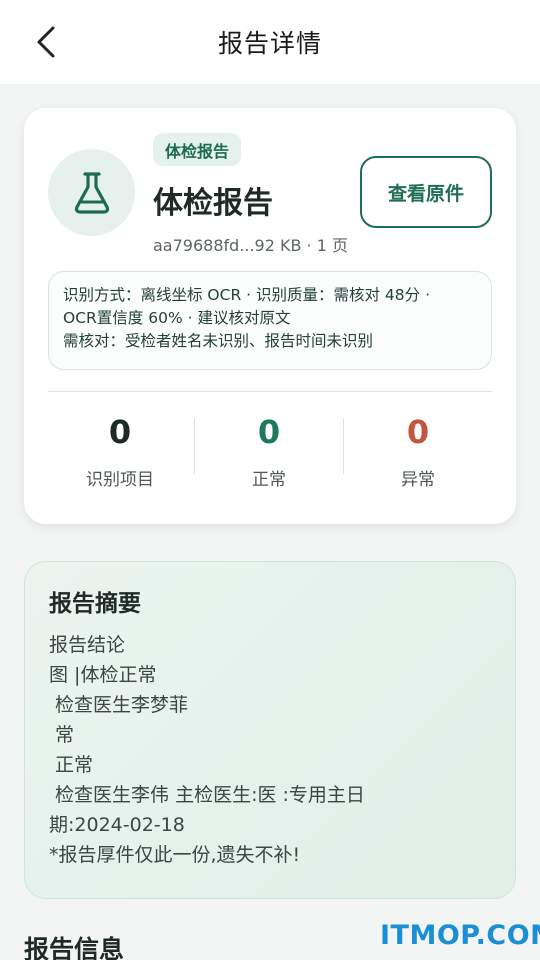 Image resolution: width=540 pixels, height=960 pixels. I want to click on watermark: ITMOP.COM, so click(460, 935).